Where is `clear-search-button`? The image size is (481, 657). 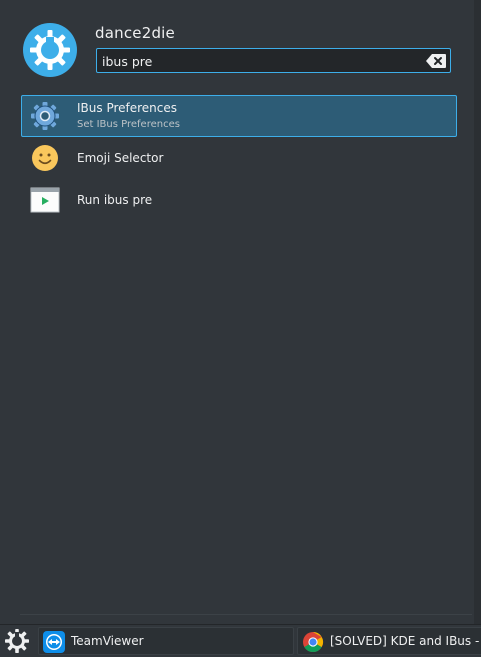
clear-search-button is located at coordinates (436, 61).